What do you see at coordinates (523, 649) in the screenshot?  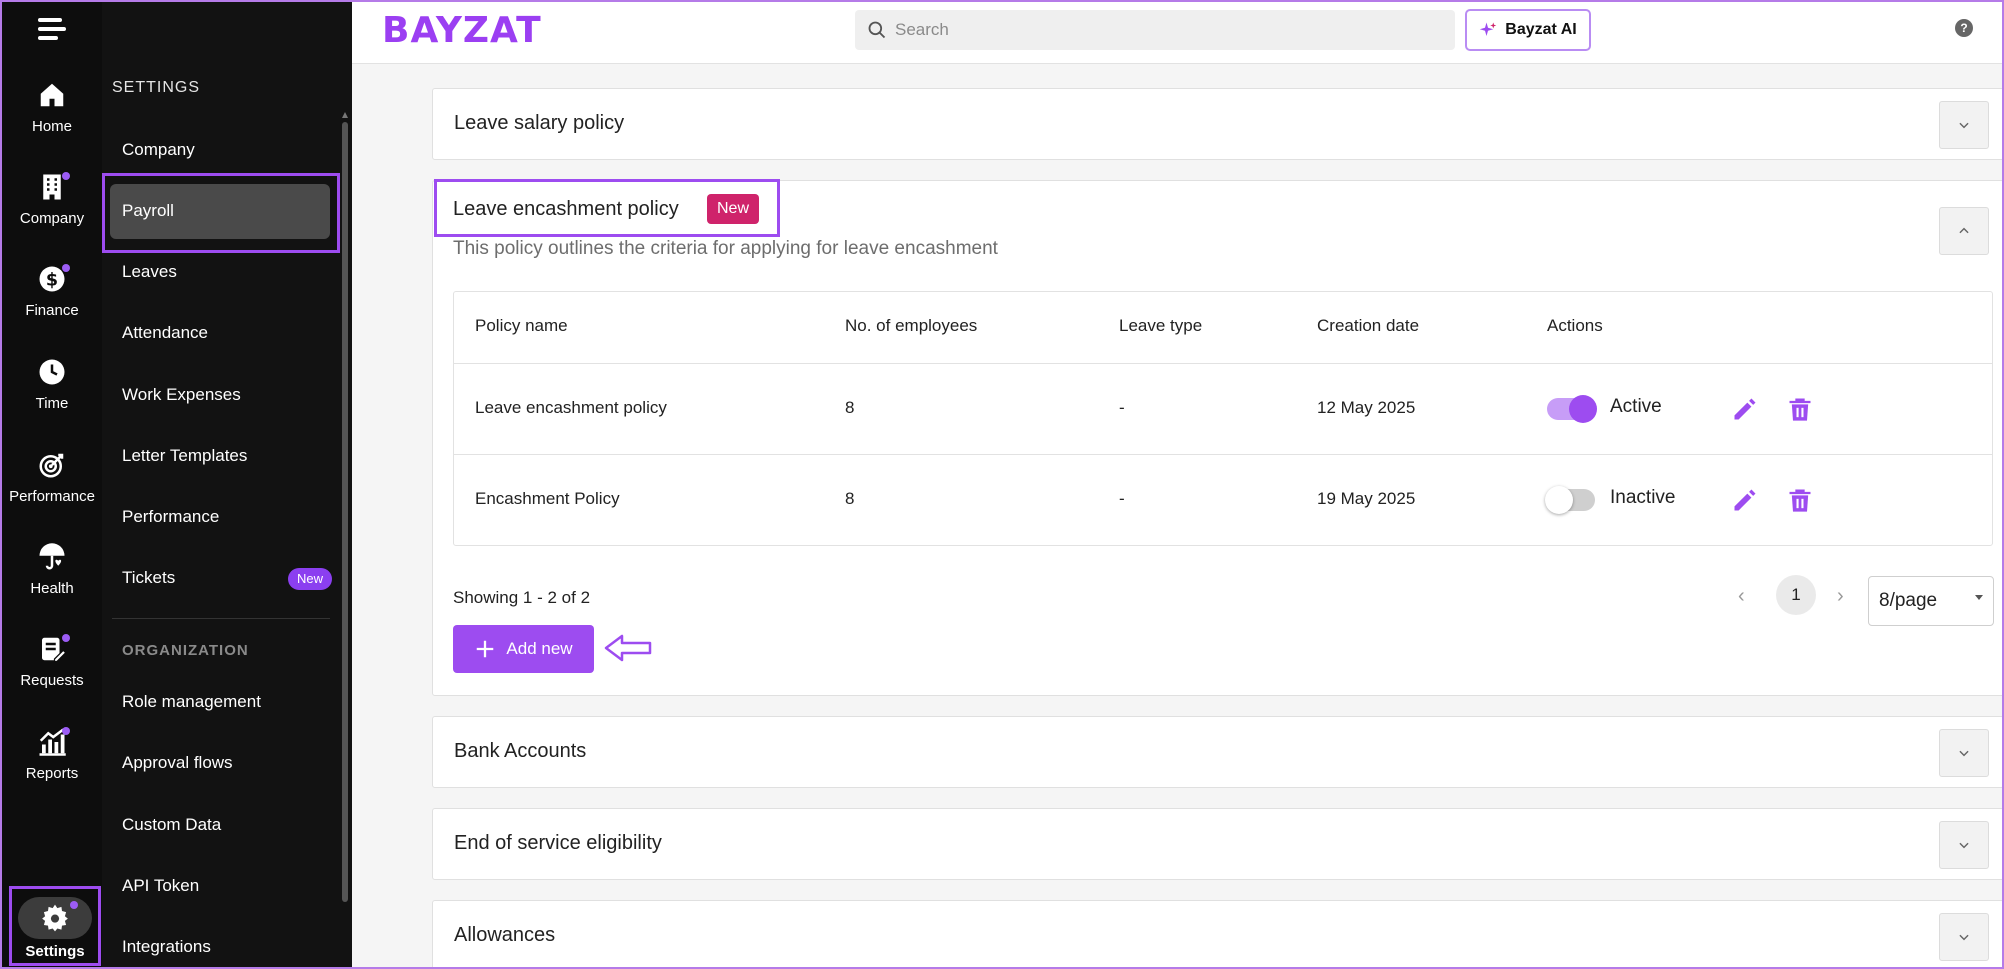 I see `add-new-button: Add new` at bounding box center [523, 649].